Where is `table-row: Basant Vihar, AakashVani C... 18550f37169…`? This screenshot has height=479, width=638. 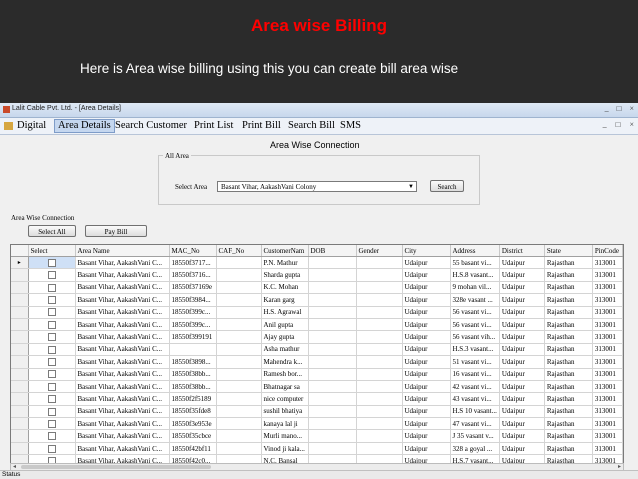 table-row: Basant Vihar, AakashVani C... 18550f37169… is located at coordinates (317, 288).